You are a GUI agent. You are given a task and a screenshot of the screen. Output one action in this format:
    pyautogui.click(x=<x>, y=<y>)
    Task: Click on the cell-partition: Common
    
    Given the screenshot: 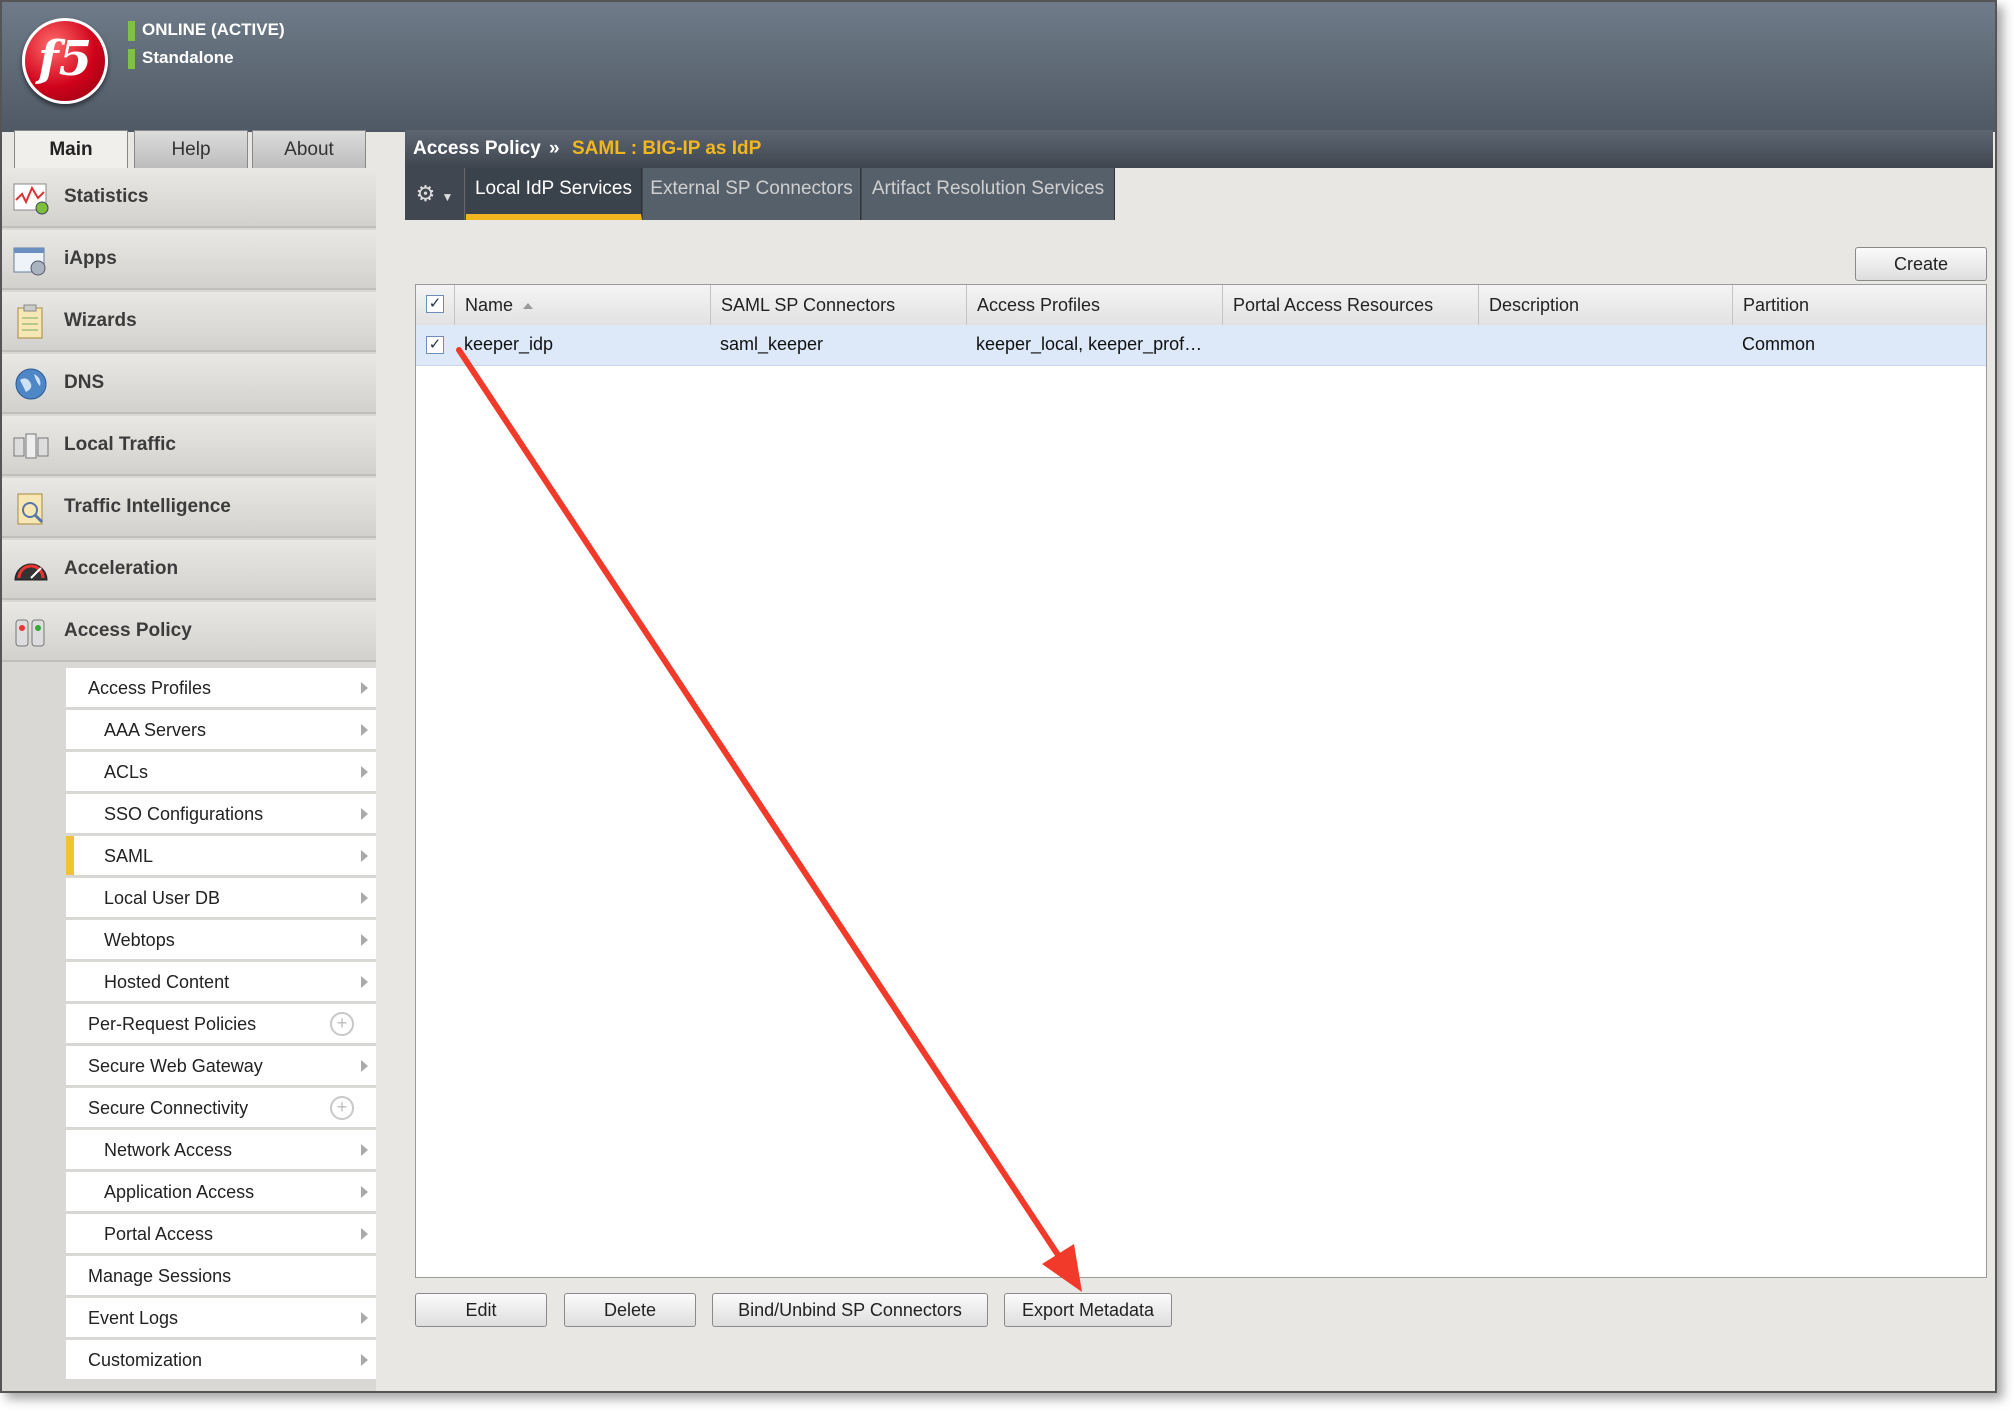 What is the action you would take?
    pyautogui.click(x=1779, y=344)
    